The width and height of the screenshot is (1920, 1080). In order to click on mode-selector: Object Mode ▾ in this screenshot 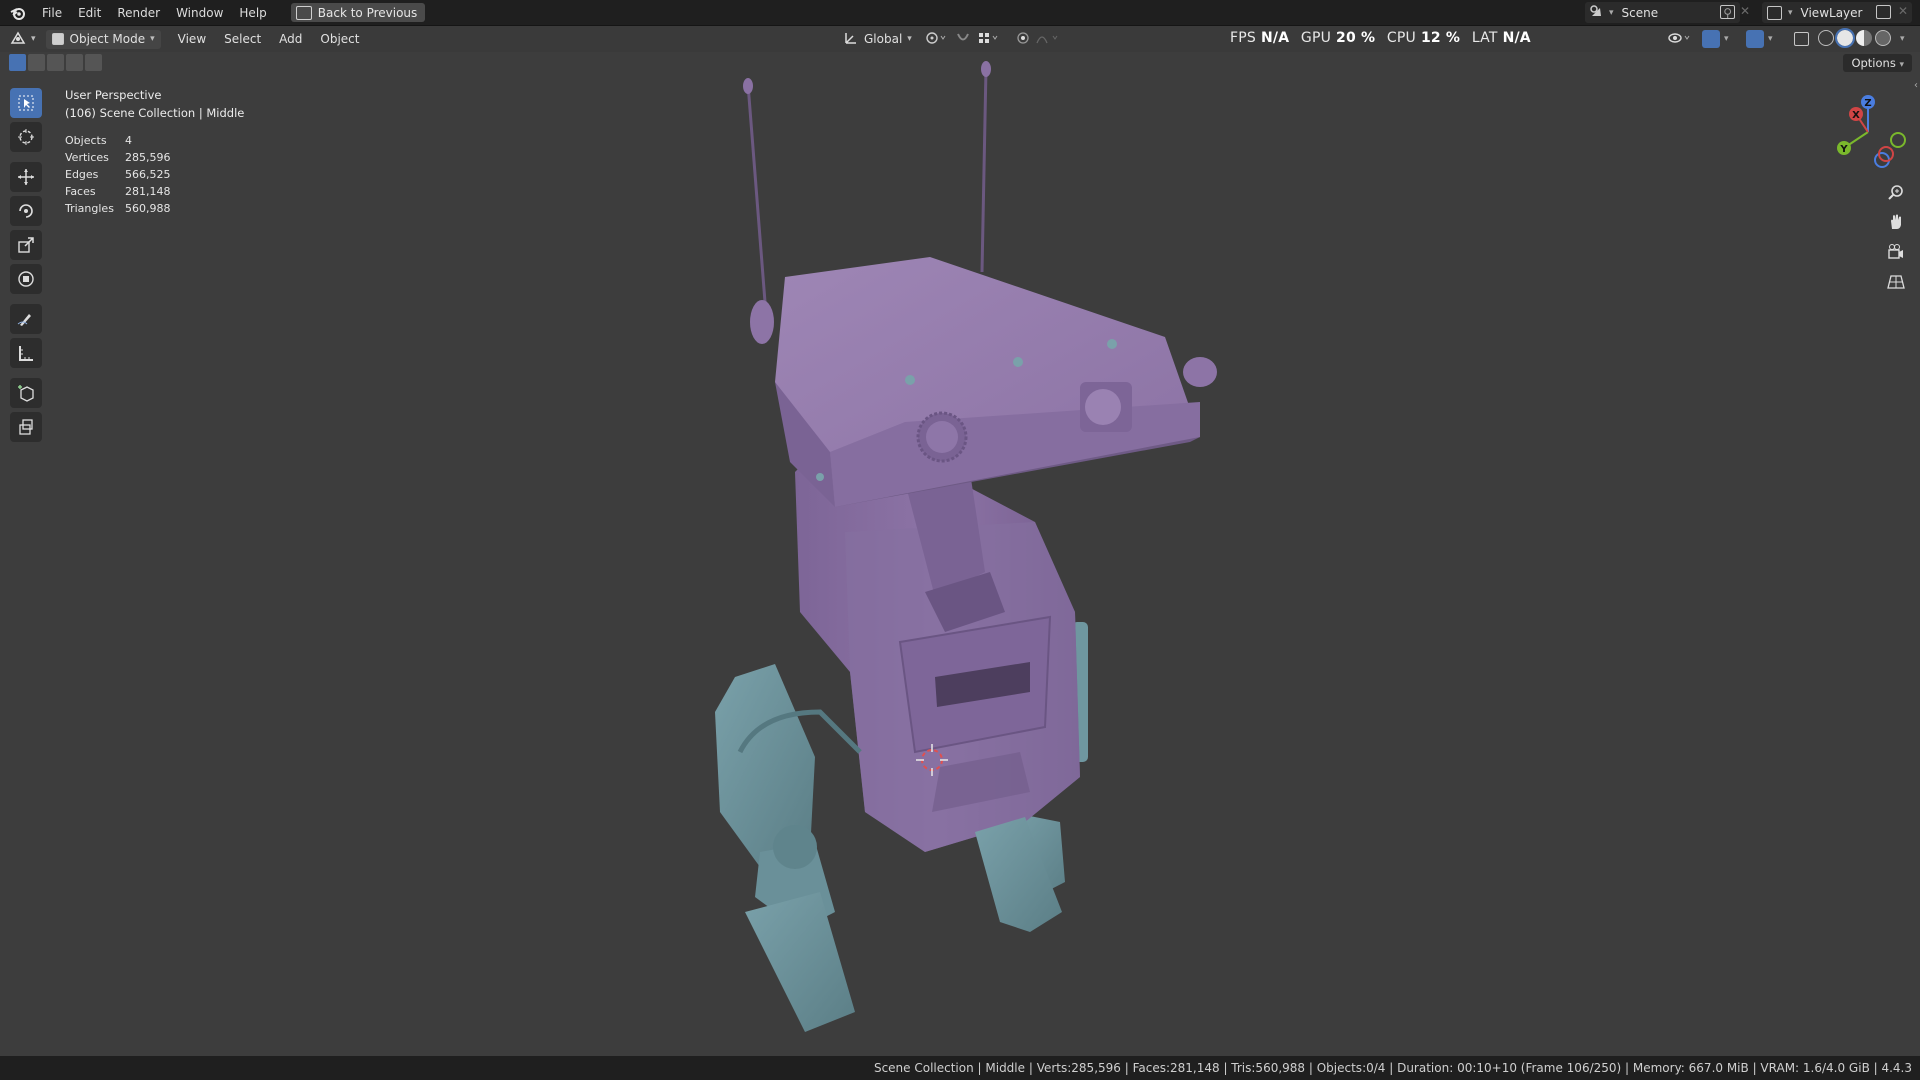, I will do `click(103, 39)`.